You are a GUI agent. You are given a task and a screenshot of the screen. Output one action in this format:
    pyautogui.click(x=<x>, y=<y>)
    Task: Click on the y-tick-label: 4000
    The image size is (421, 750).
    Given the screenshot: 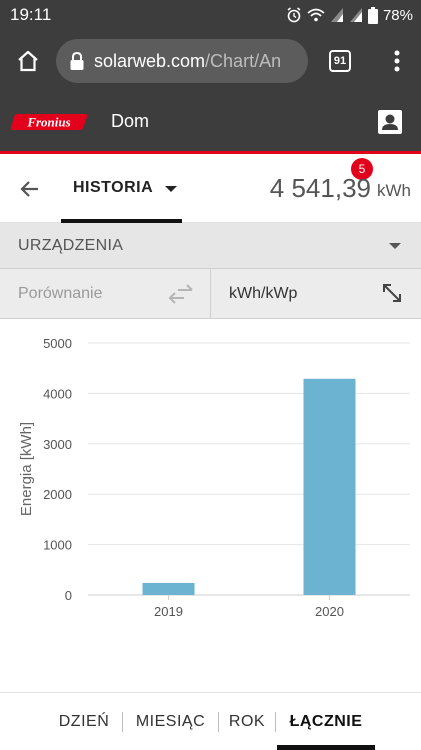 What is the action you would take?
    pyautogui.click(x=57, y=393)
    